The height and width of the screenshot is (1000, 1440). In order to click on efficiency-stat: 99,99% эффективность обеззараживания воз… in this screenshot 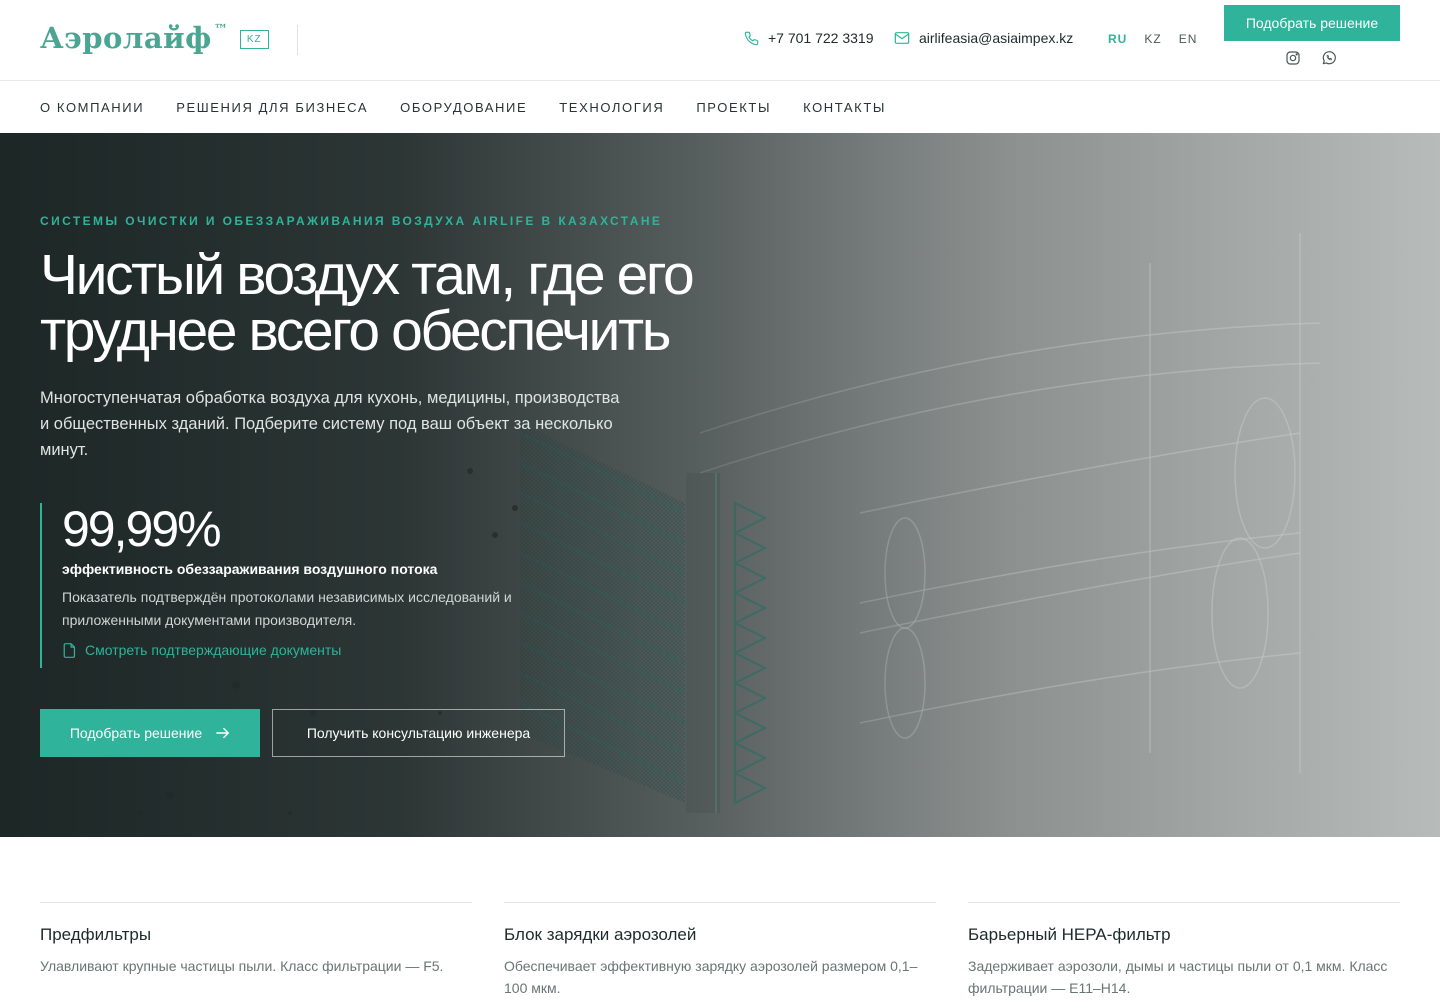, I will do `click(300, 585)`.